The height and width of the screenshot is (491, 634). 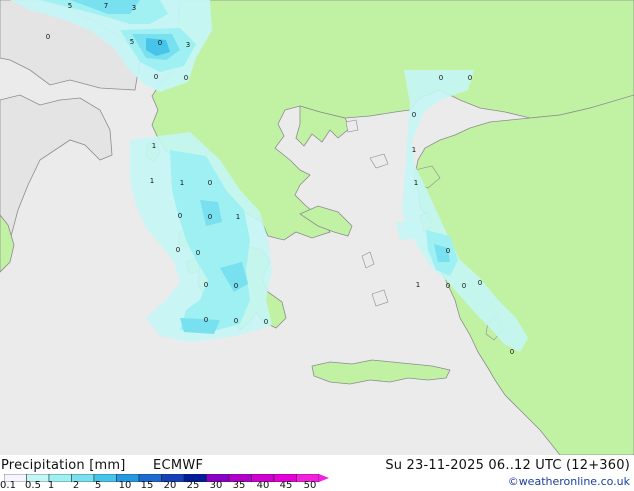 I want to click on color-scale-tick-label: 5, so click(x=98, y=485).